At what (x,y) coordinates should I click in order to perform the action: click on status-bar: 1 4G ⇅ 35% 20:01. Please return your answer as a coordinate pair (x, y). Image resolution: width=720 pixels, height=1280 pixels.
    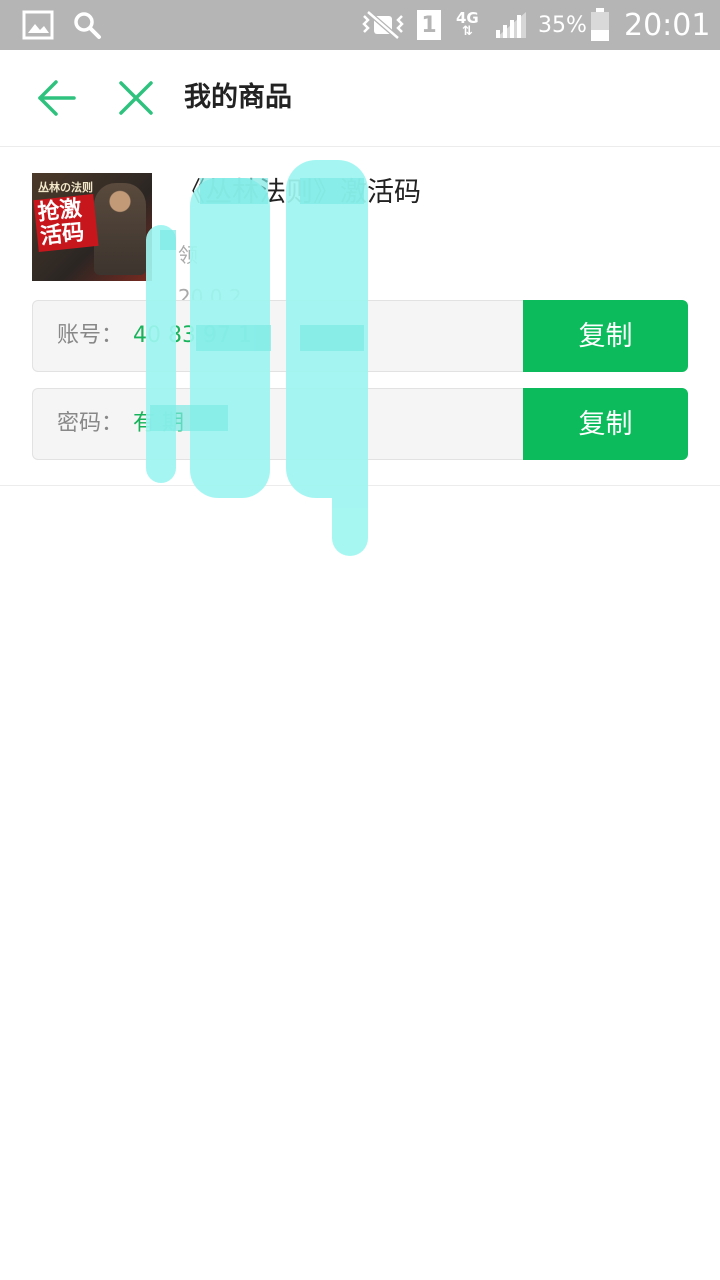
    Looking at the image, I should click on (360, 25).